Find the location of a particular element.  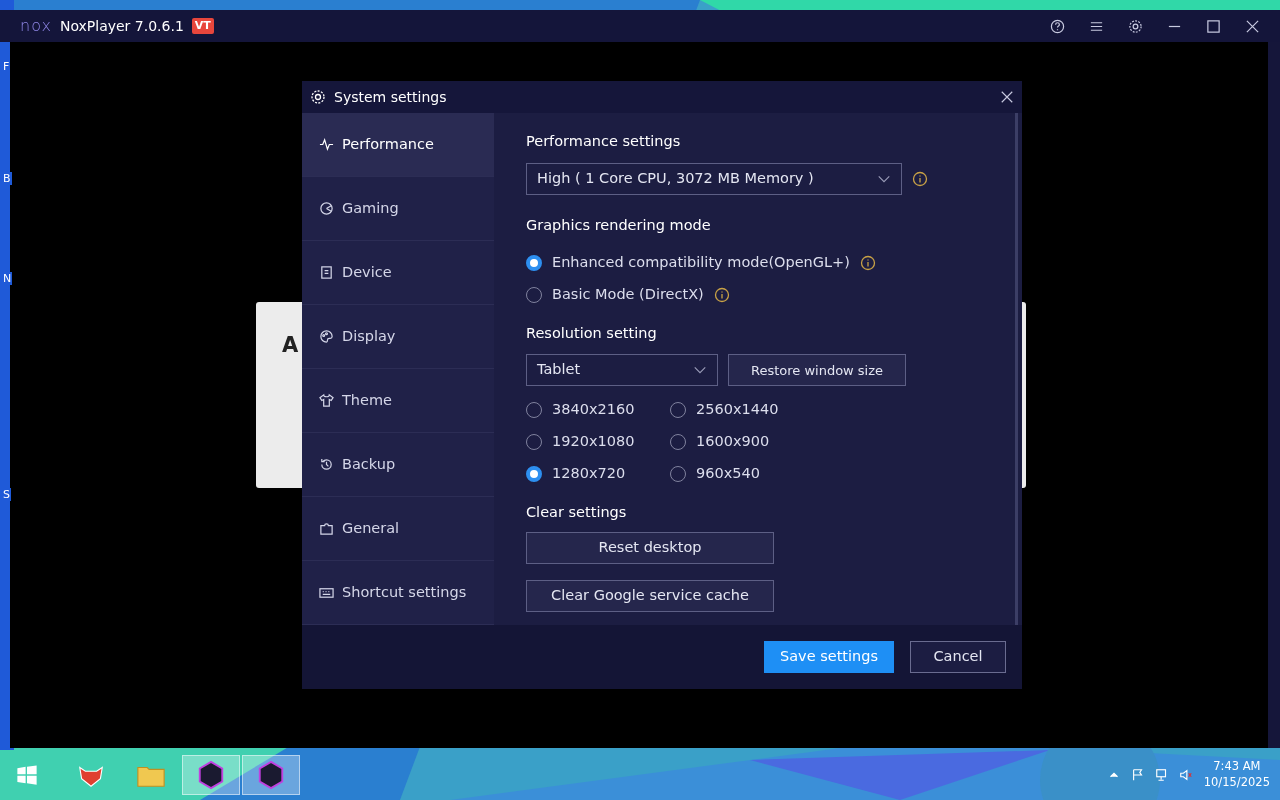

radio-option: 1920x1080 is located at coordinates (598, 442).